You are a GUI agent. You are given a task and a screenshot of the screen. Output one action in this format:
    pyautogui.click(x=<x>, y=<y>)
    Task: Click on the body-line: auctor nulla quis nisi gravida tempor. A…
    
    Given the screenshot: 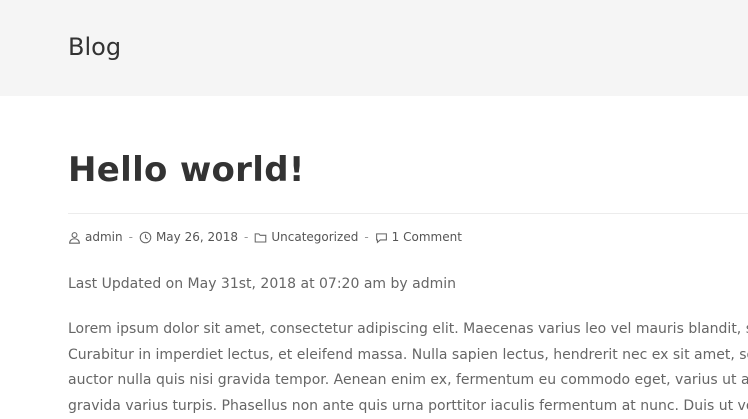 What is the action you would take?
    pyautogui.click(x=408, y=381)
    